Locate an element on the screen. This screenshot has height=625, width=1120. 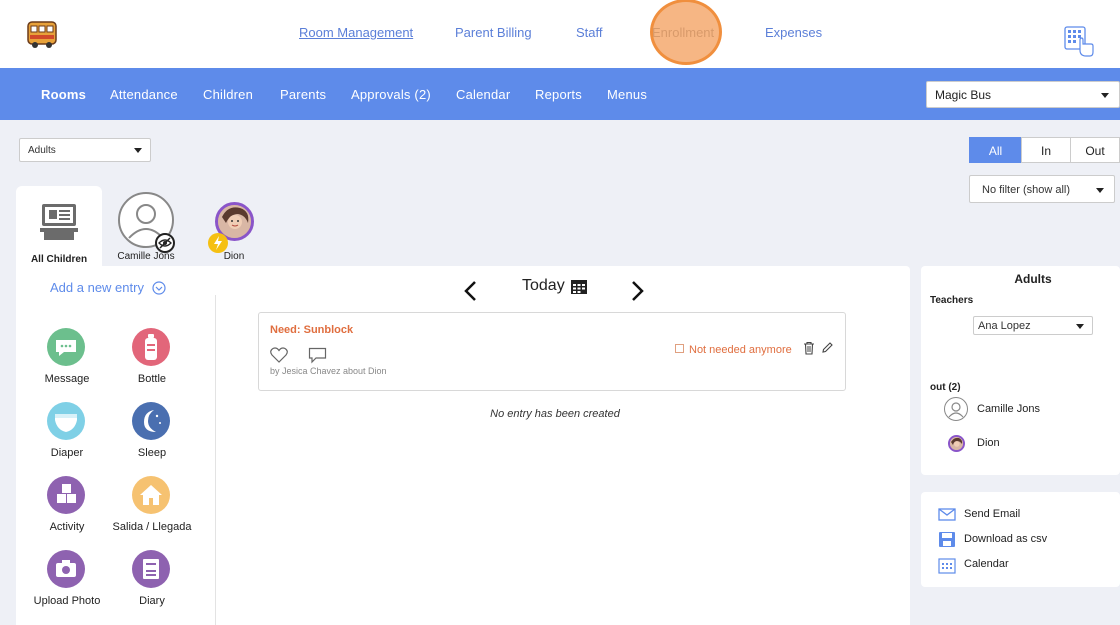
lightning-icon is located at coordinates (218, 243).